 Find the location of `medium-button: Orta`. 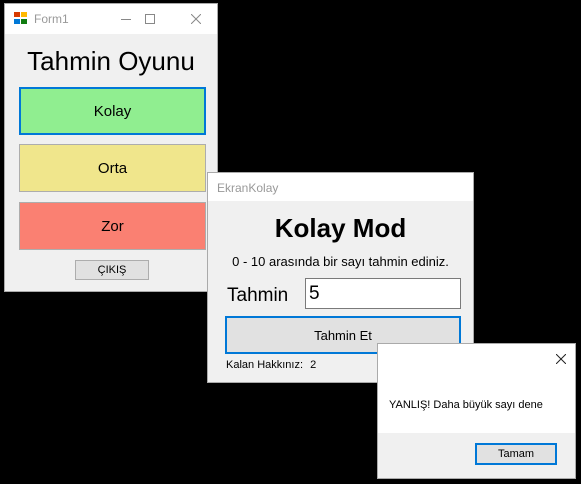

medium-button: Orta is located at coordinates (112, 168).